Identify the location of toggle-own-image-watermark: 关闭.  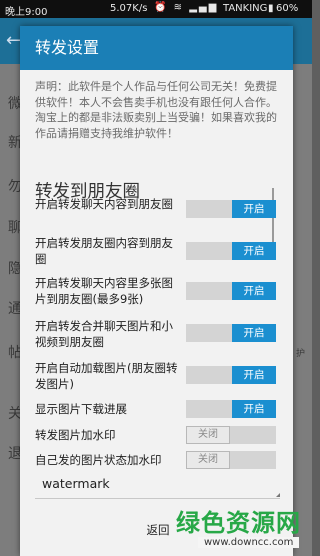
(231, 460).